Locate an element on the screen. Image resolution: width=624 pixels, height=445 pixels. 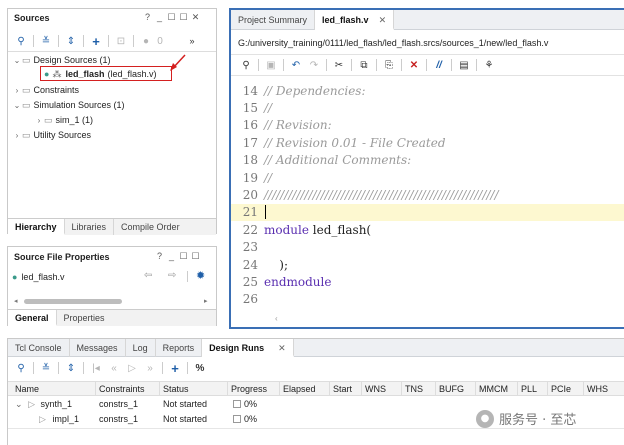
redo-icon: ↷ is located at coordinates (314, 65).